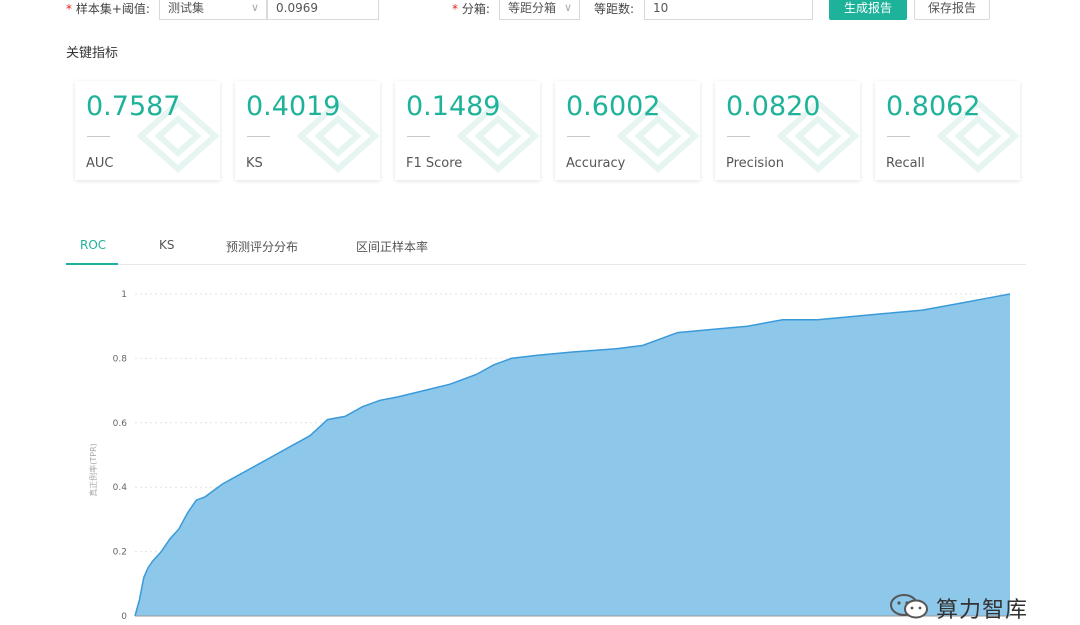 The height and width of the screenshot is (625, 1080). Describe the element at coordinates (755, 163) in the screenshot. I see `metric-label: Precision` at that location.